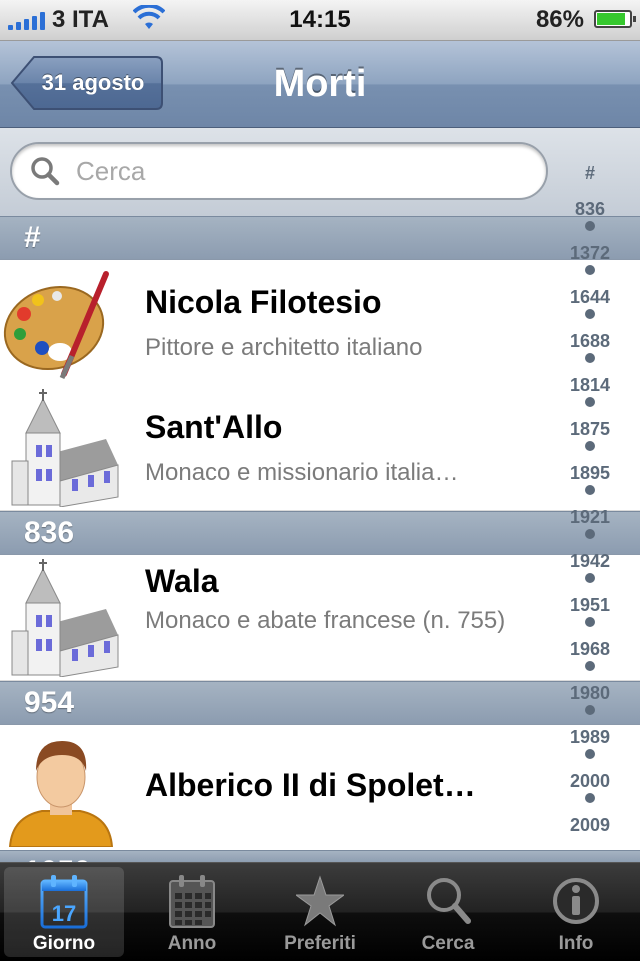  What do you see at coordinates (320, 533) in the screenshot?
I see `section-header: 836` at bounding box center [320, 533].